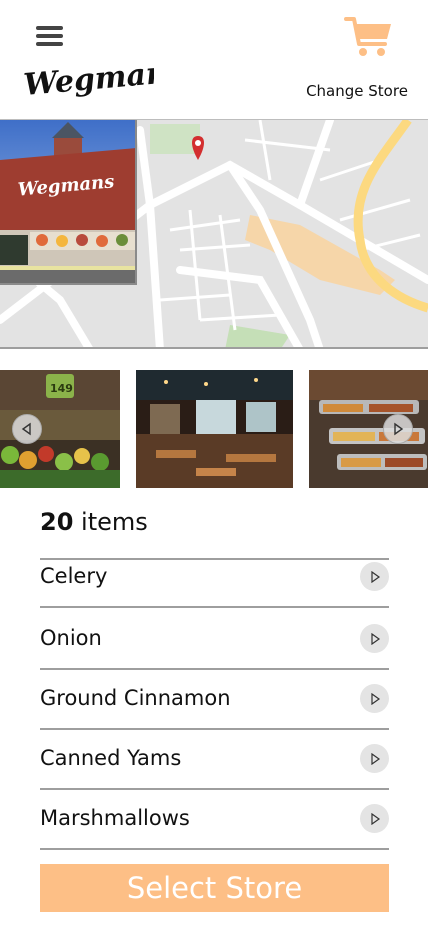 The height and width of the screenshot is (926, 428). I want to click on list-item: Ground Cinnamon, so click(214, 700).